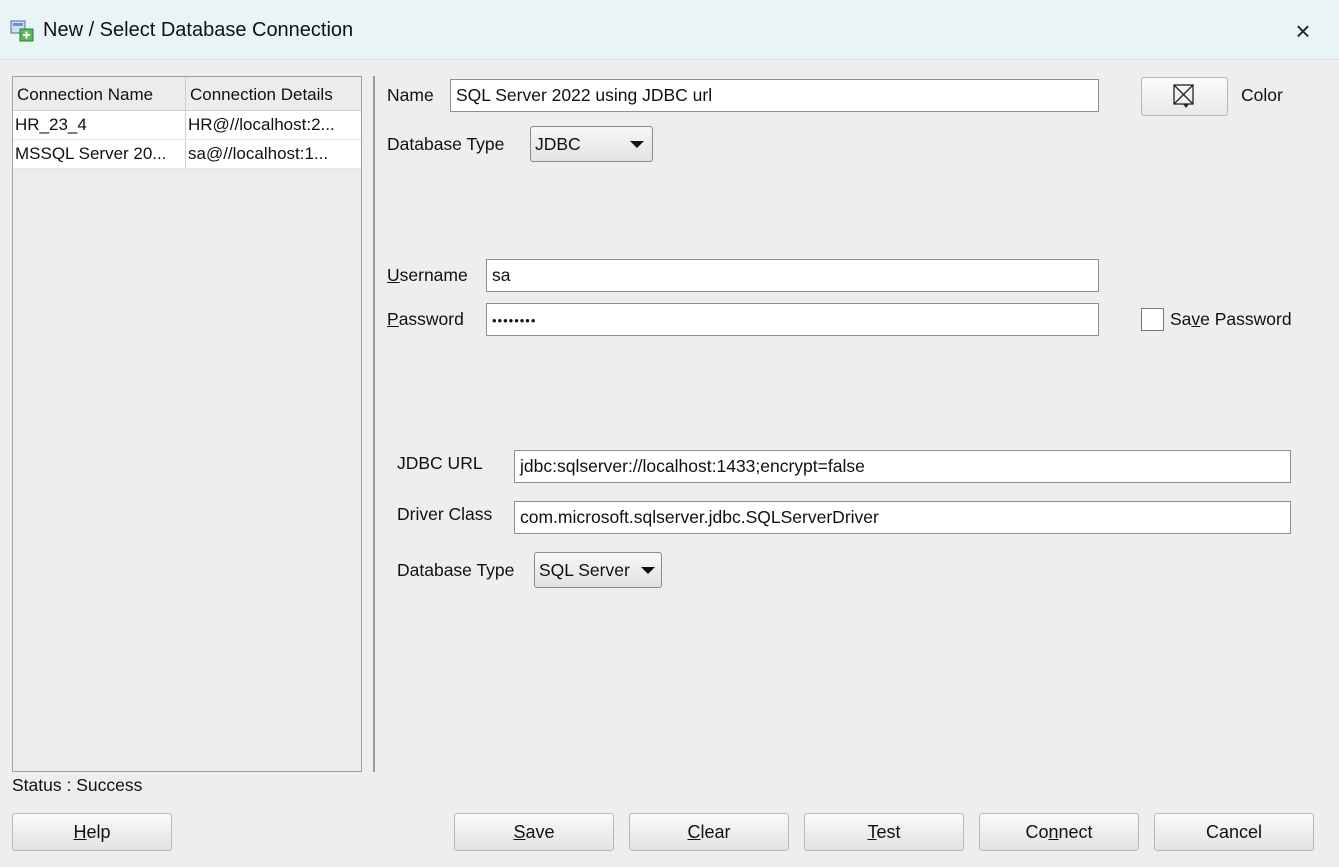 This screenshot has height=867, width=1339. I want to click on column-header-connection-name: Connection Name, so click(99, 93).